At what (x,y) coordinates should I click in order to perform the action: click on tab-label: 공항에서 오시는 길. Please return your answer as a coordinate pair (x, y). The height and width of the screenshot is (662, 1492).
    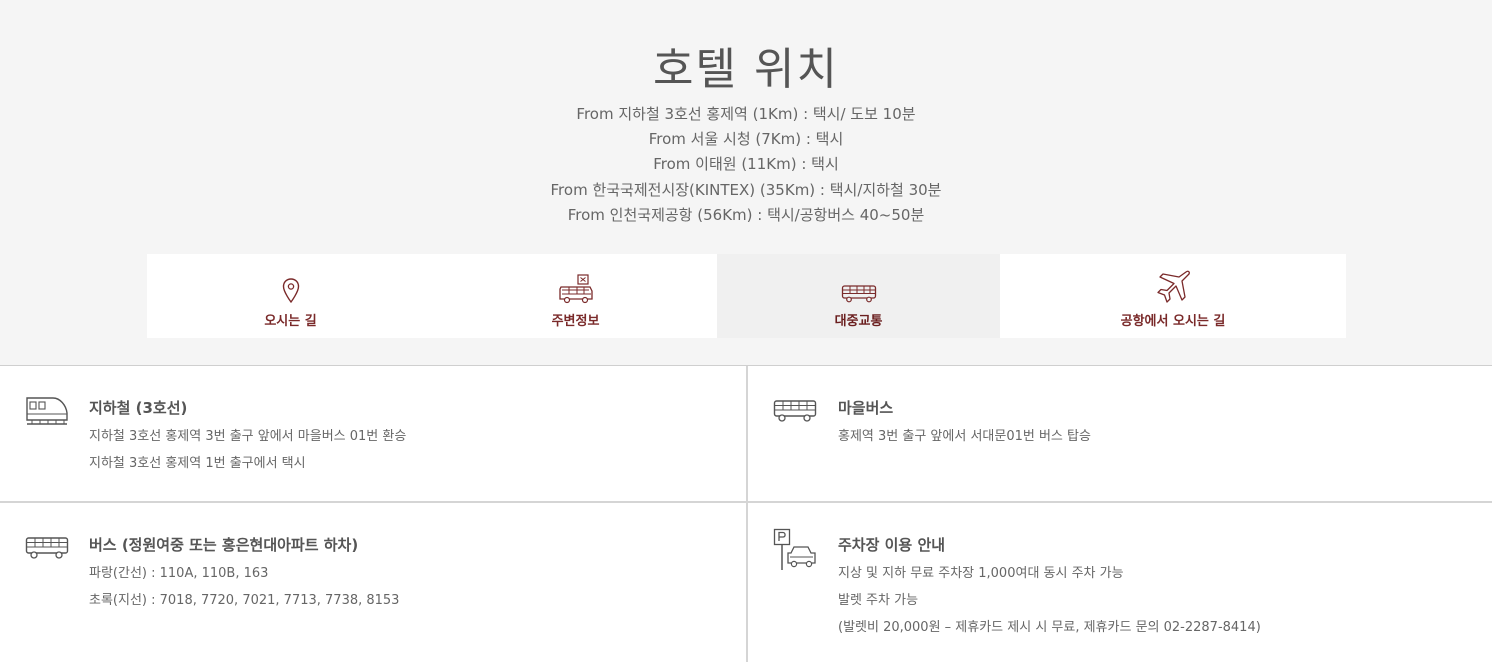
    Looking at the image, I should click on (1173, 321).